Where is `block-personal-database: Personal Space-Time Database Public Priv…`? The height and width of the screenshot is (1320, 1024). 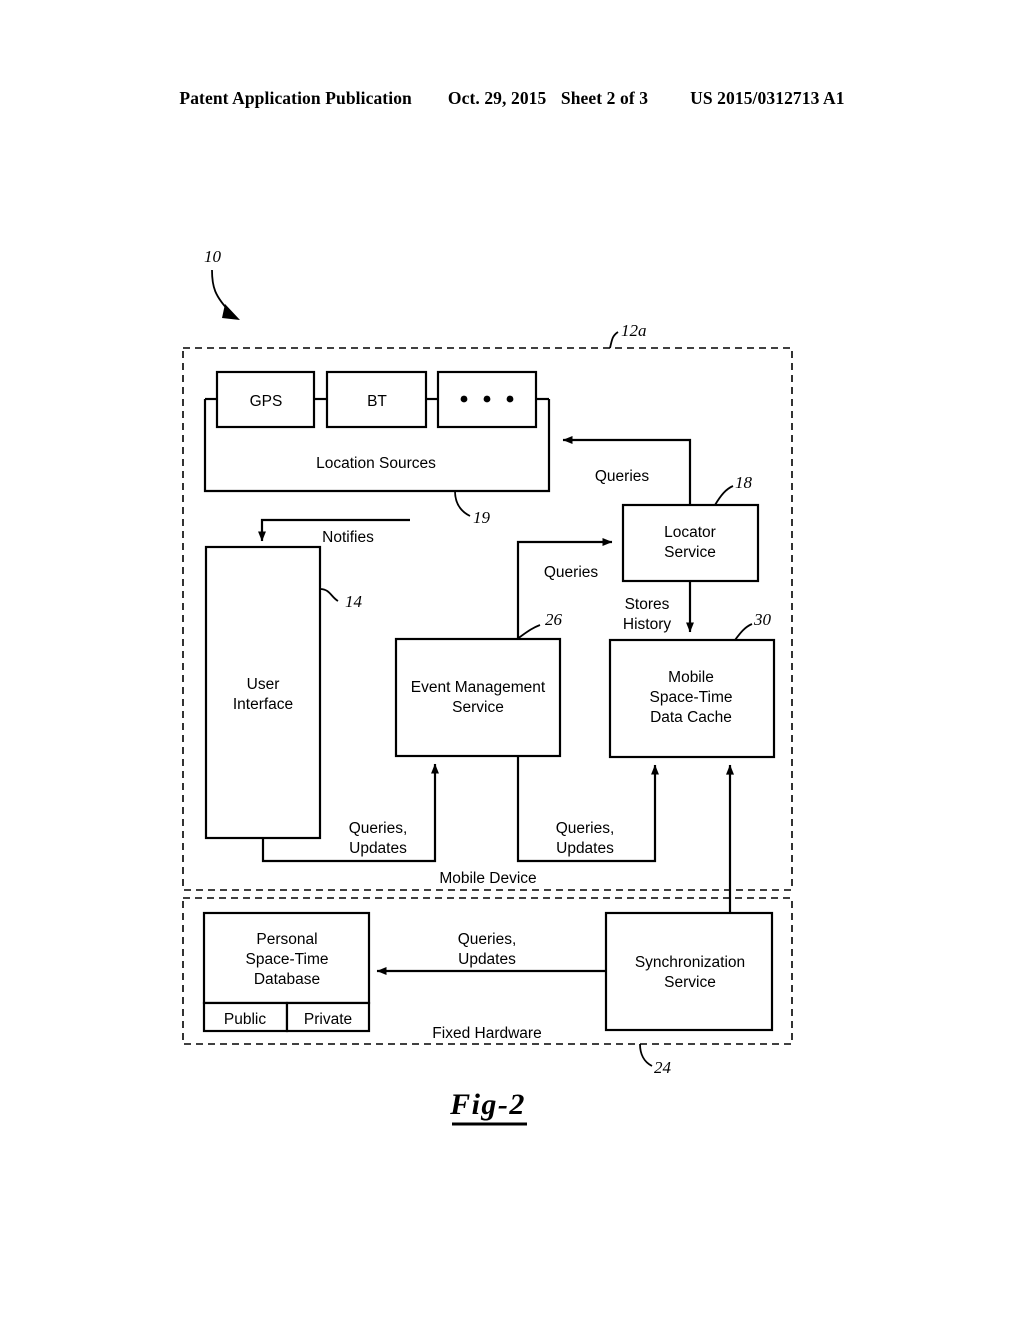
block-personal-database: Personal Space-Time Database Public Priv… is located at coordinates (286, 972).